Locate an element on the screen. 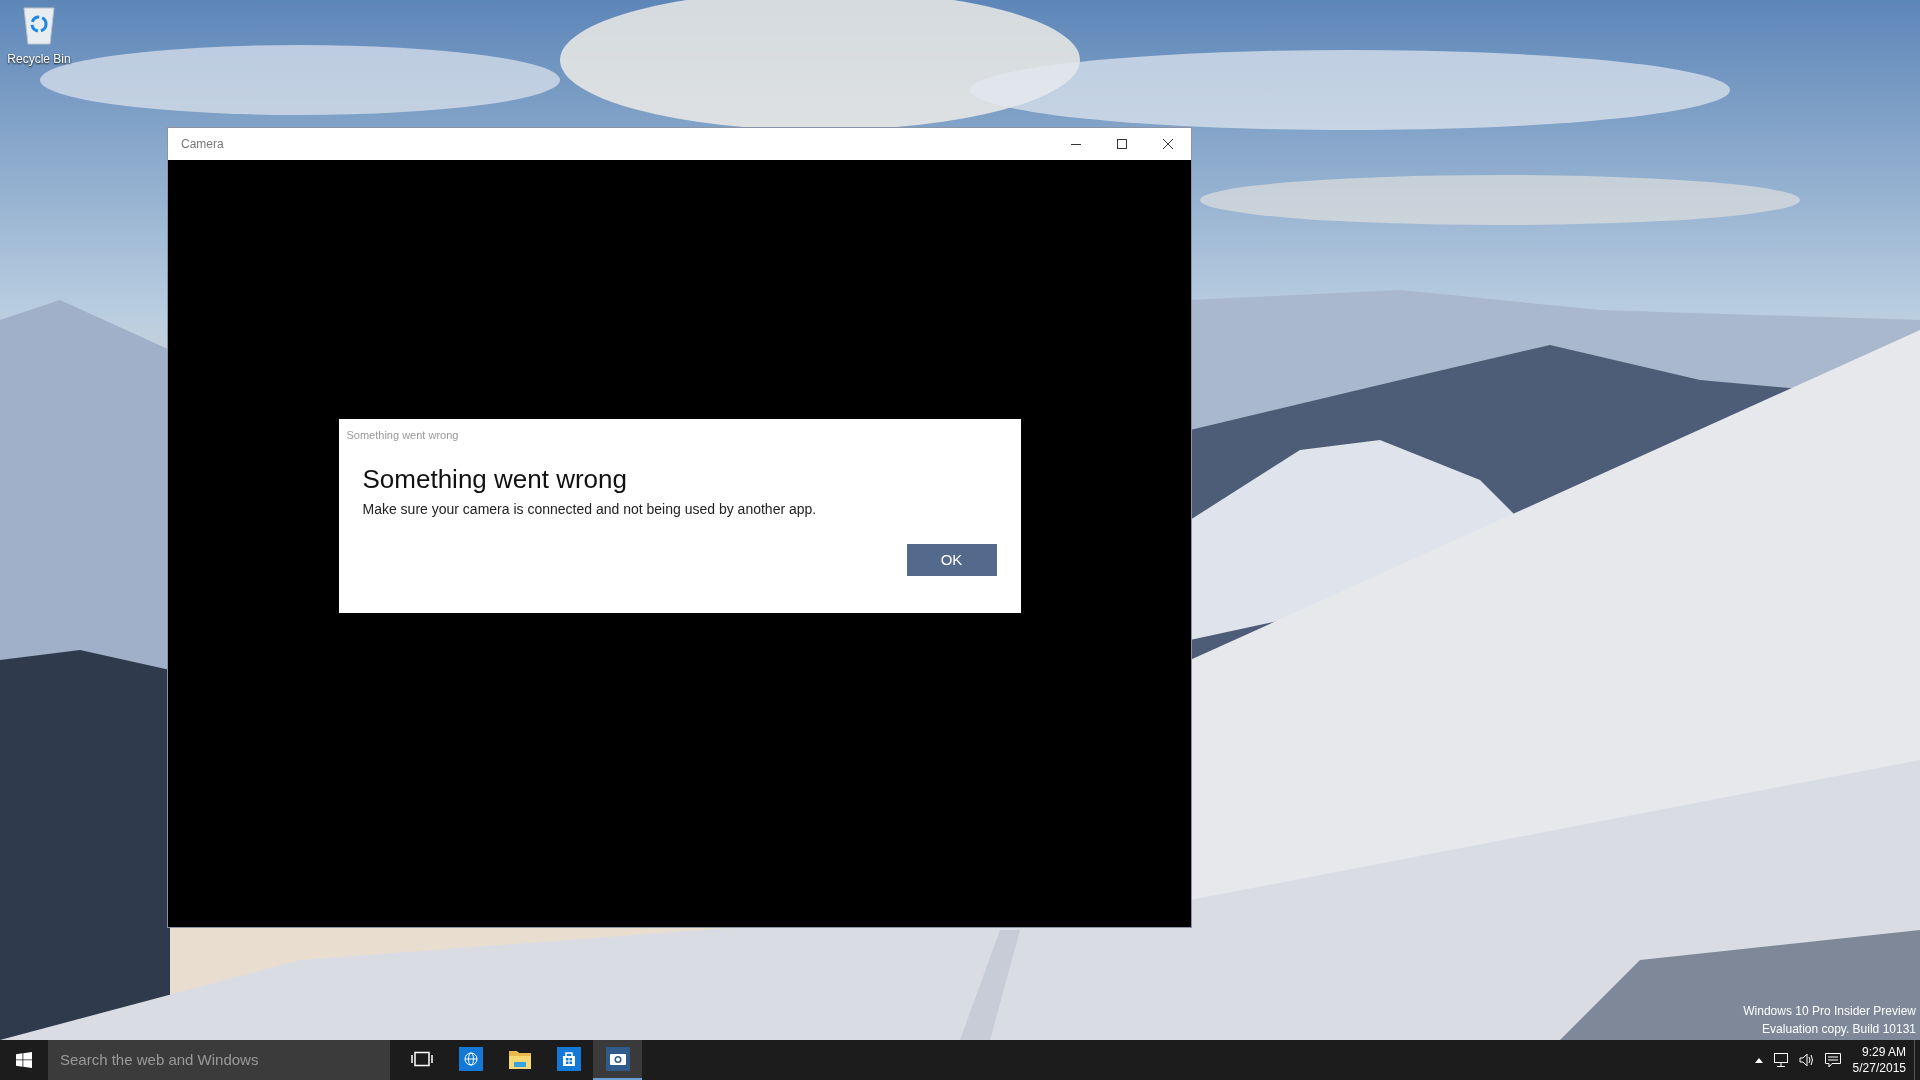 The height and width of the screenshot is (1080, 1920). volume-icon is located at coordinates (1806, 1060).